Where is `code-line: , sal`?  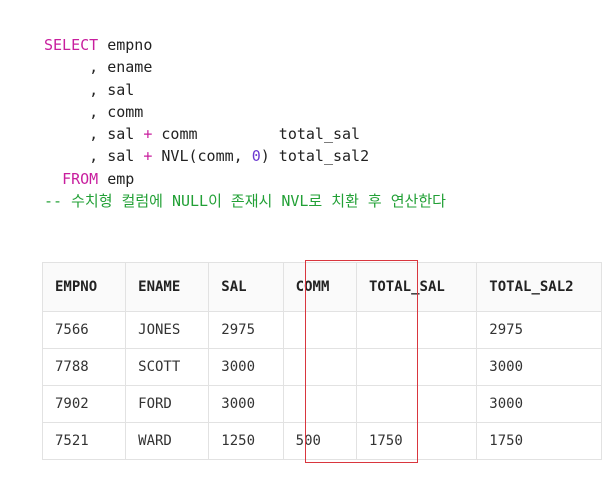
code-line: , sal is located at coordinates (245, 90).